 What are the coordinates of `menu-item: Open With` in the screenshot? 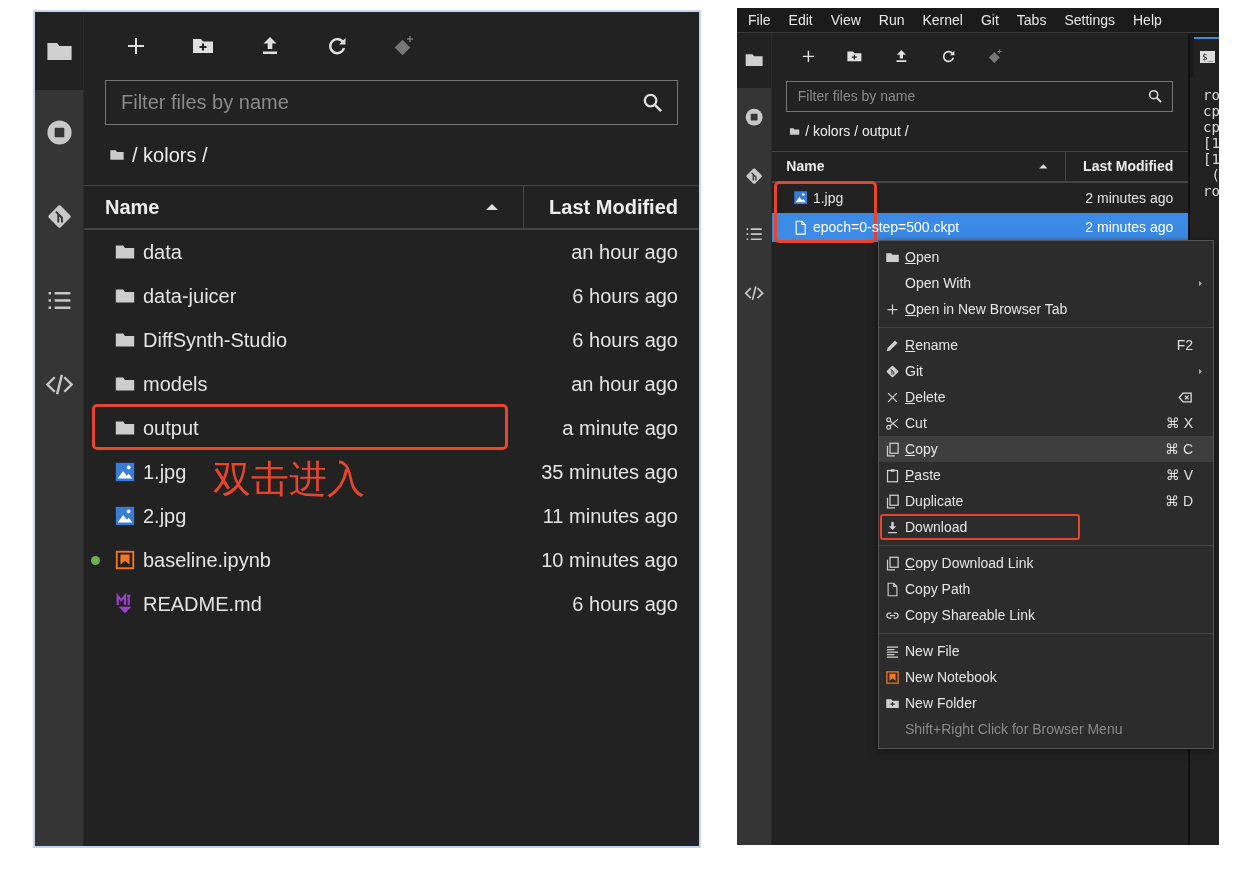 It's located at (1046, 283).